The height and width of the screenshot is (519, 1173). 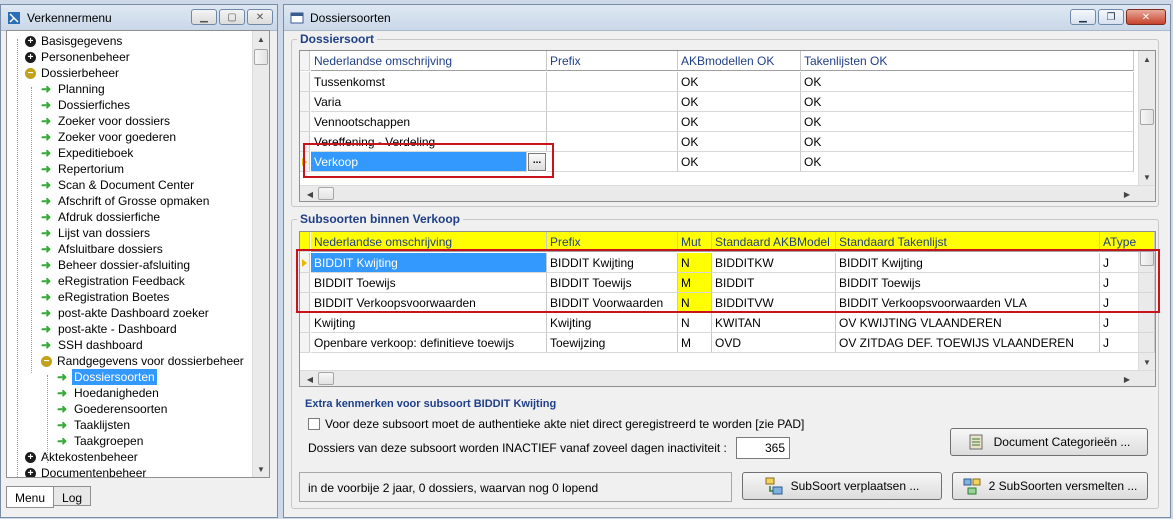 I want to click on dossiersoorten-titlebar: Dossiersoorten ▁ ❐ ✕, so click(x=727, y=18).